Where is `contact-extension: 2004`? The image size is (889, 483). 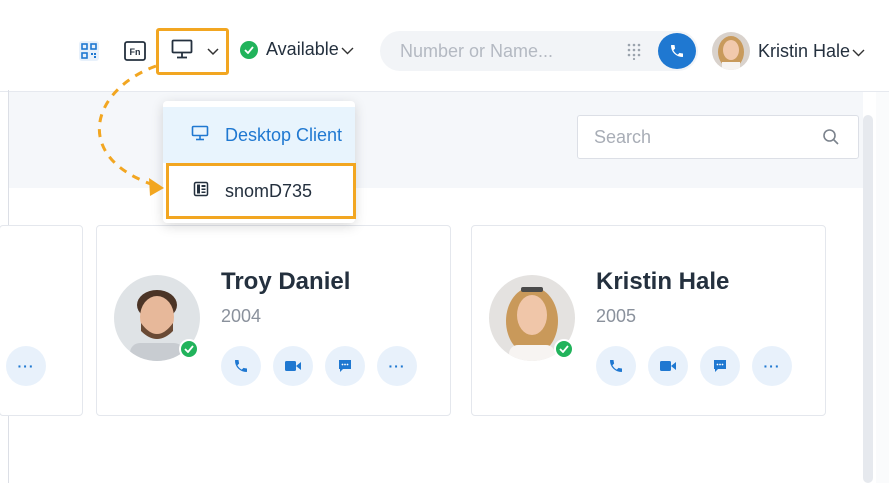 contact-extension: 2004 is located at coordinates (241, 316).